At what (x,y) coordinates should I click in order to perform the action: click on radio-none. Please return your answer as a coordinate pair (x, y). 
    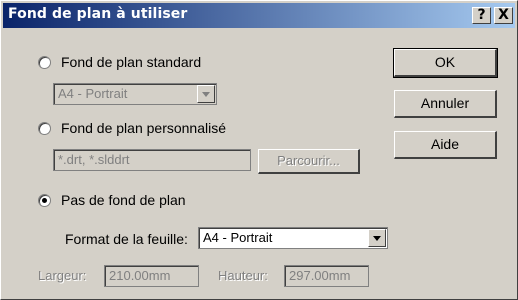
    Looking at the image, I should click on (44, 200).